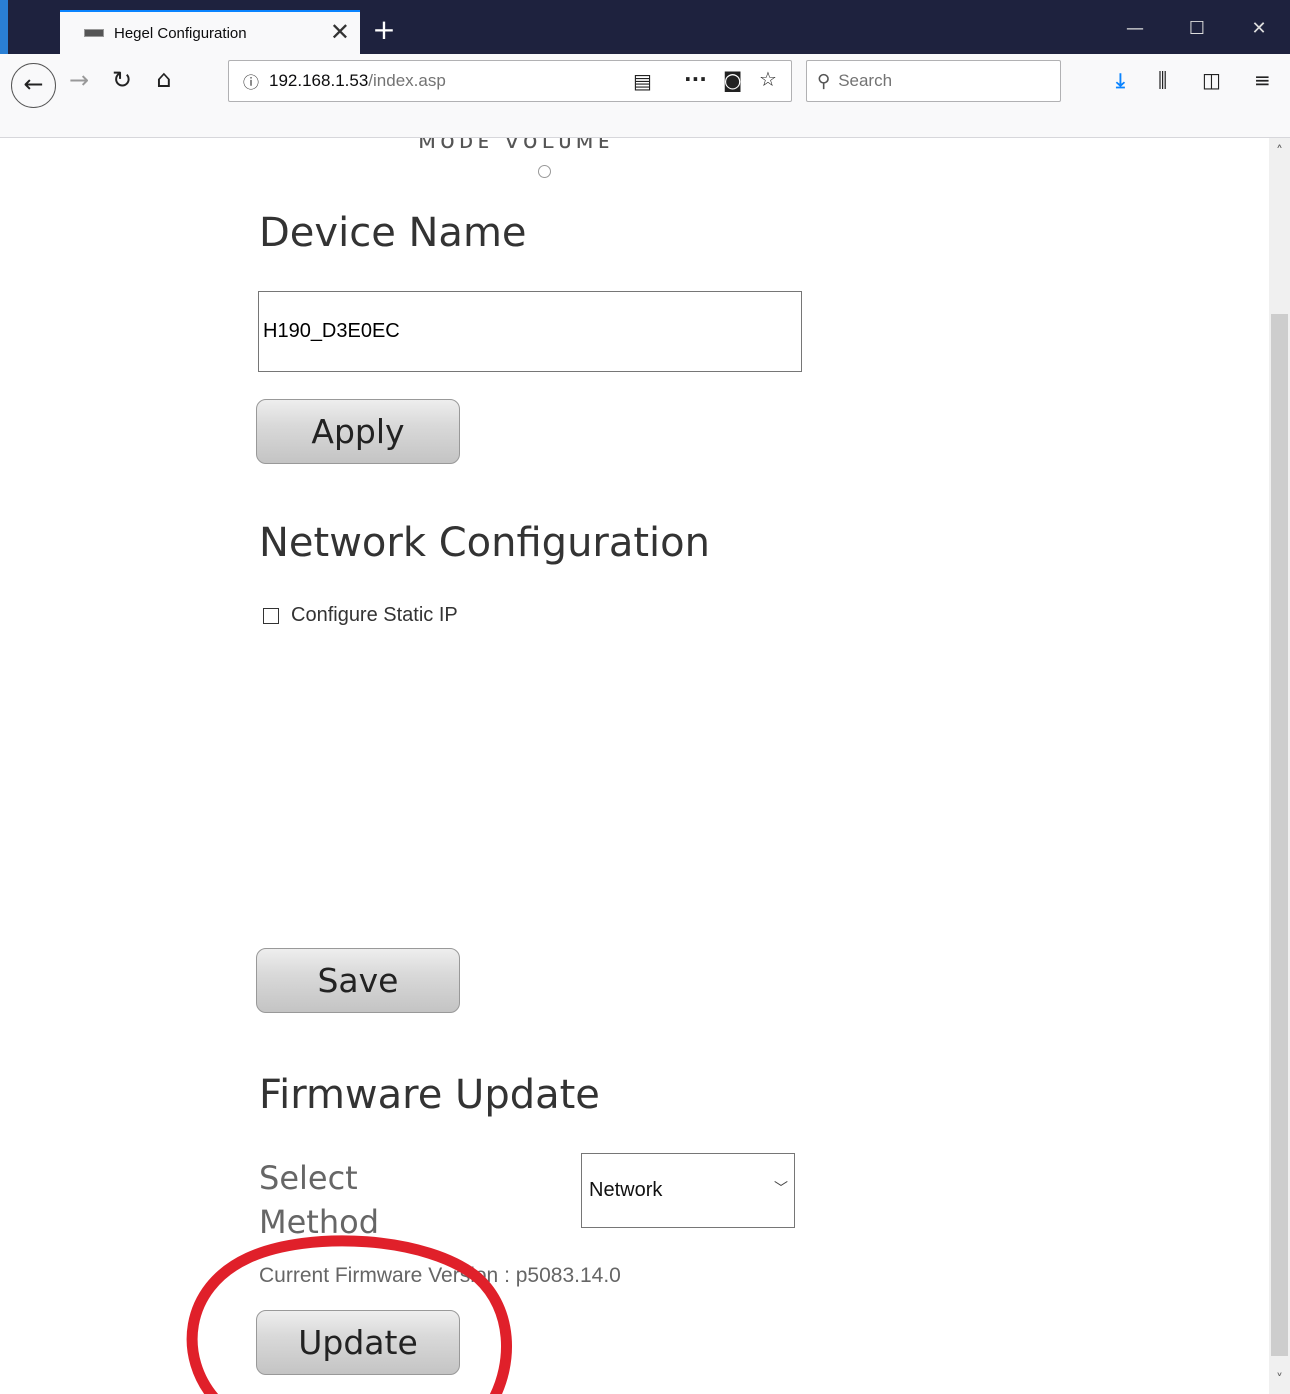  What do you see at coordinates (938, 81) in the screenshot?
I see `search-input` at bounding box center [938, 81].